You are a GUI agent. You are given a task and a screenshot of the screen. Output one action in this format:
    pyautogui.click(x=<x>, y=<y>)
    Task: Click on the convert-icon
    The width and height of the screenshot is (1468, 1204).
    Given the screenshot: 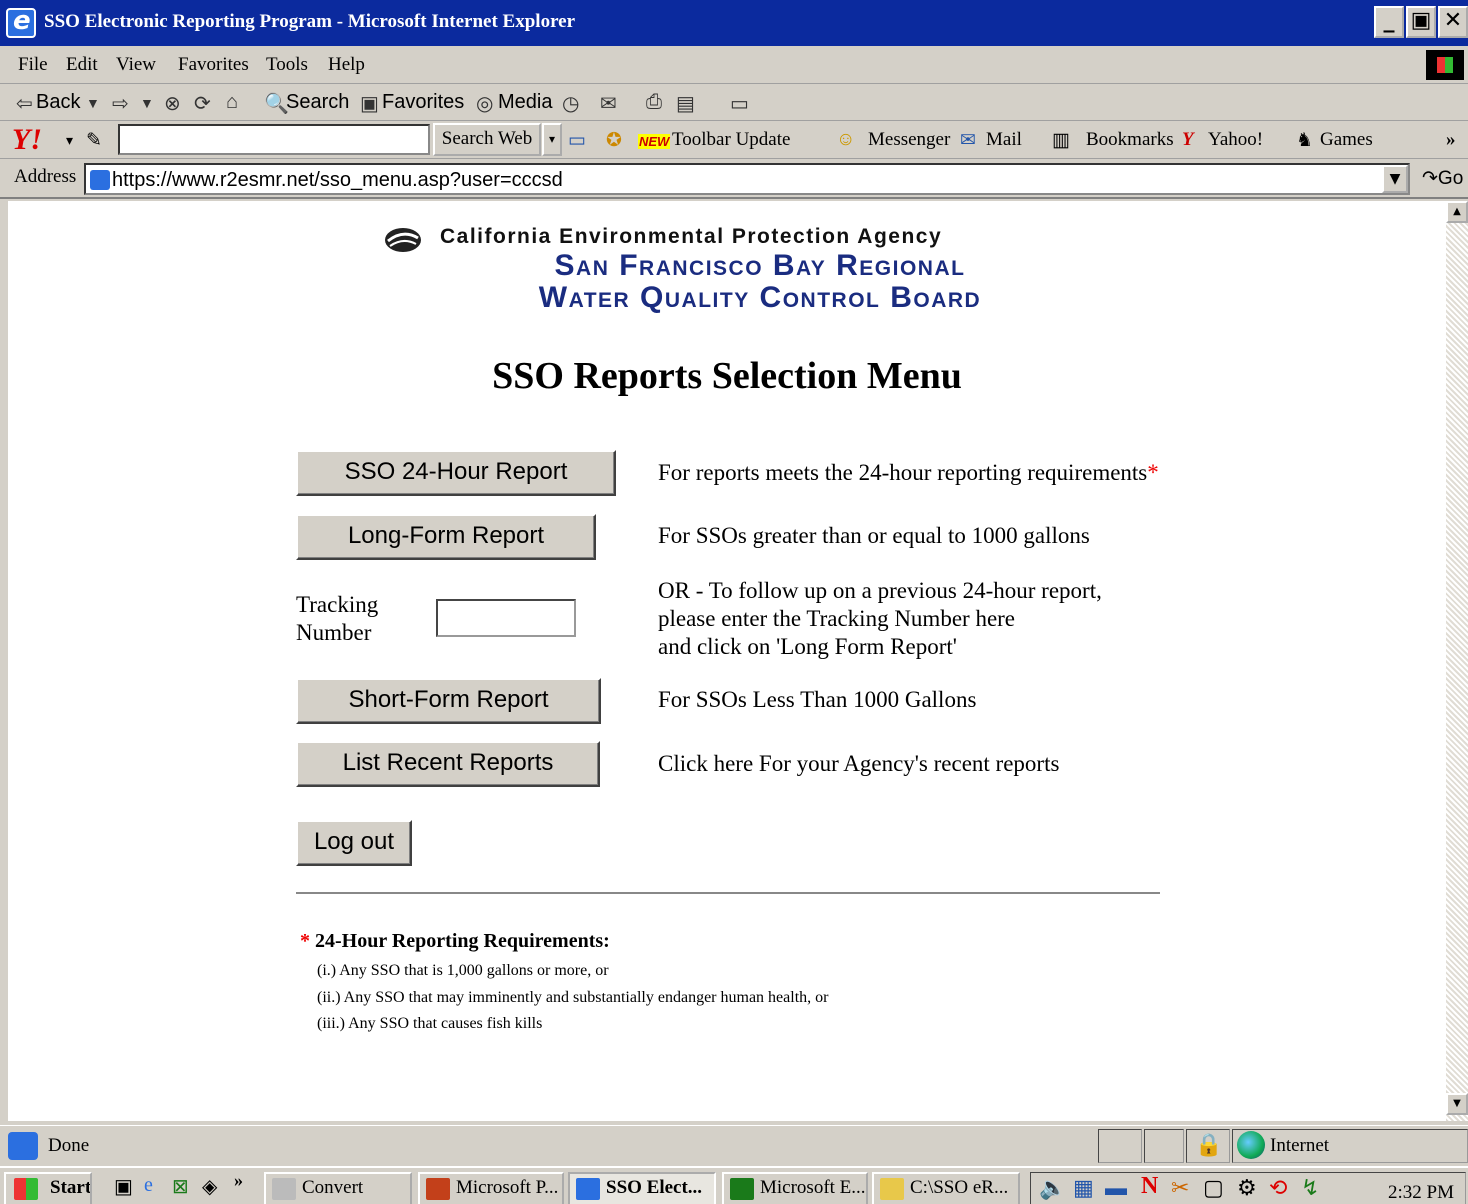 What is the action you would take?
    pyautogui.click(x=284, y=1189)
    